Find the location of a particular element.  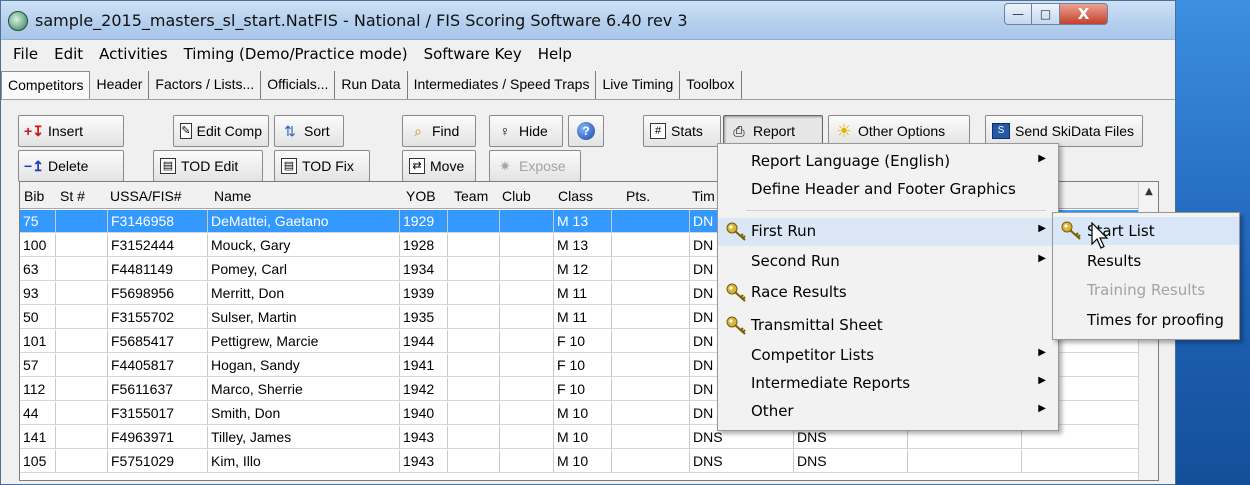

menu-item-define-header-footer: Define Header and Footer Graphics is located at coordinates (888, 190).